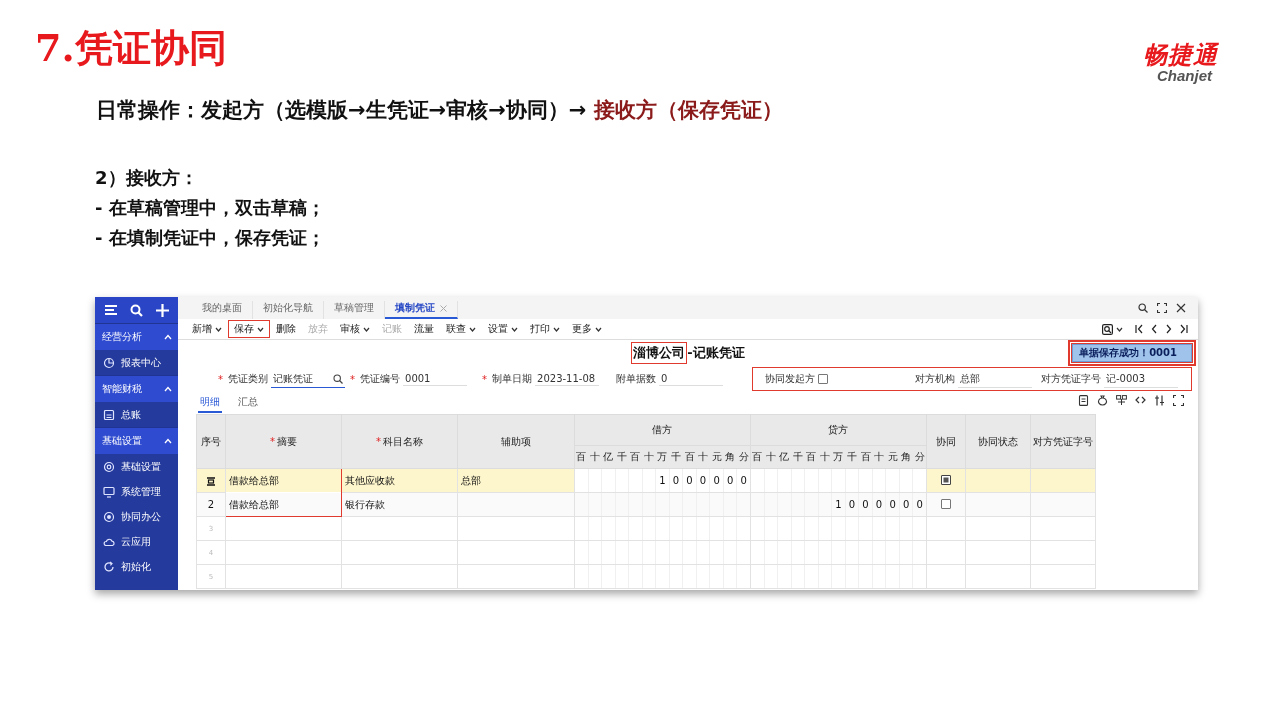 The width and height of the screenshot is (1280, 720). Describe the element at coordinates (211, 441) in the screenshot. I see `header-label: 序号` at that location.